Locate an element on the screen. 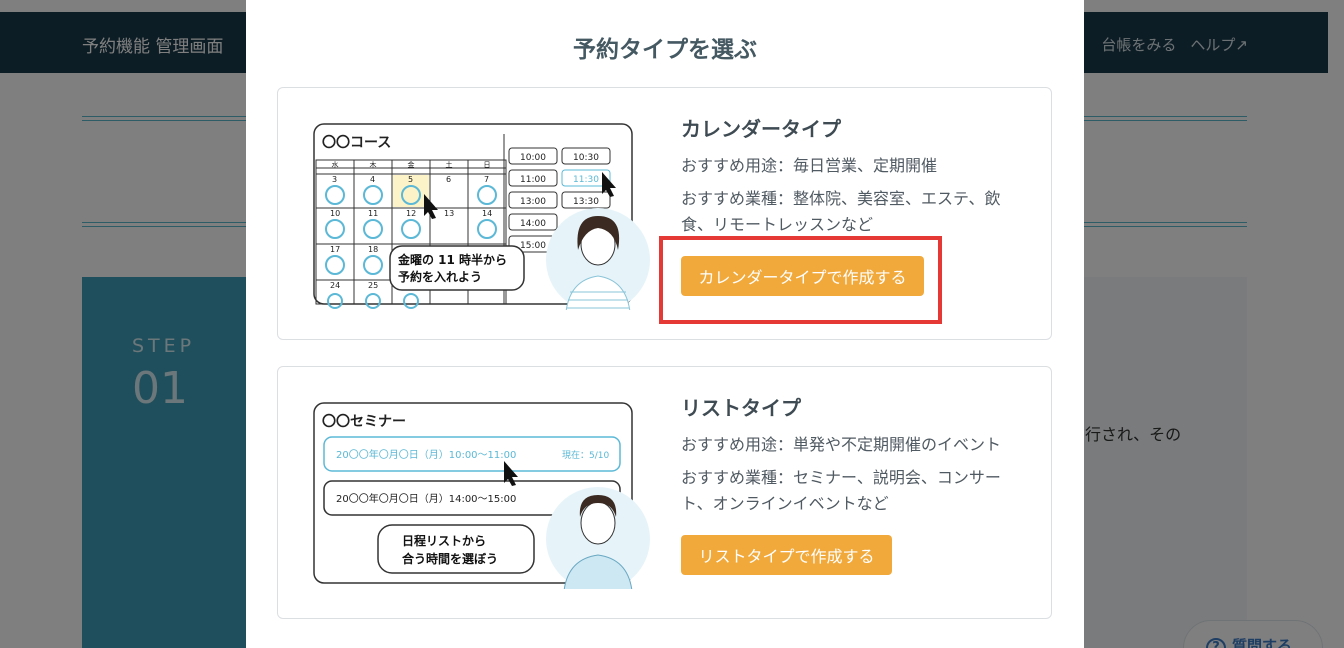 Image resolution: width=1344 pixels, height=648 pixels. svg-text: 金 is located at coordinates (411, 164).